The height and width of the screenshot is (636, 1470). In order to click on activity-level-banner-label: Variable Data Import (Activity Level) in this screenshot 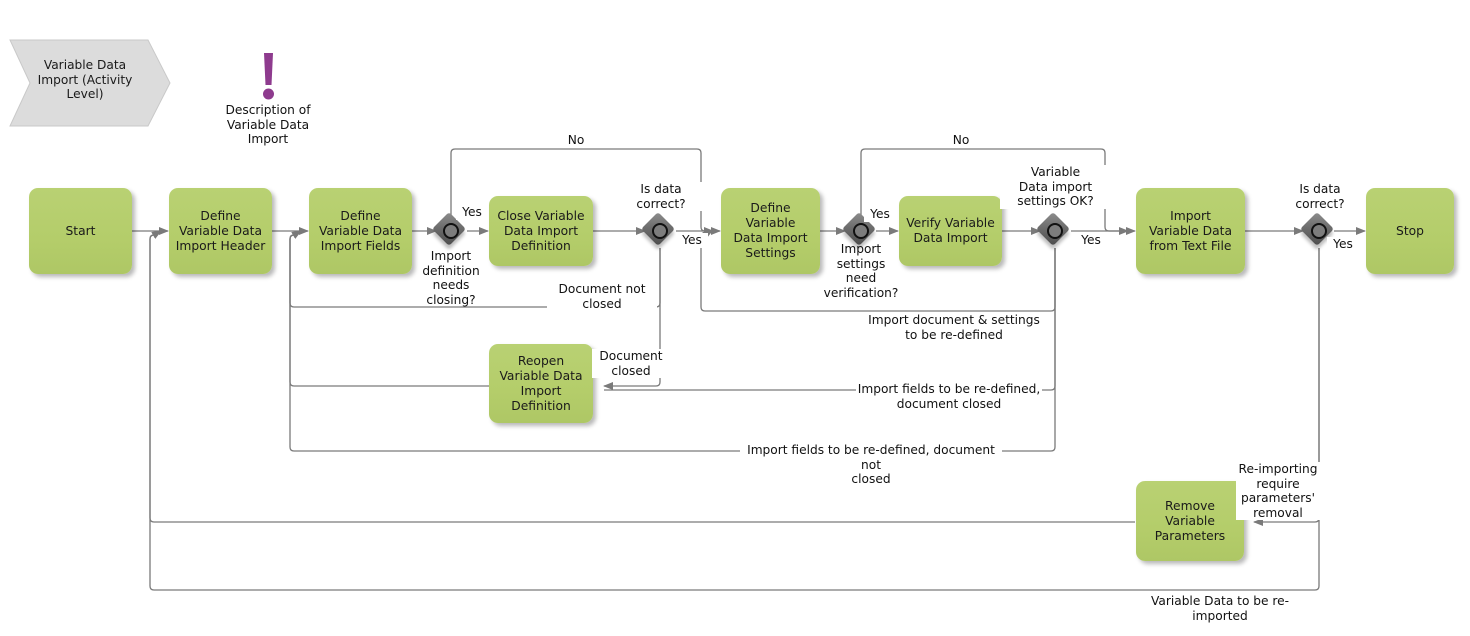, I will do `click(85, 79)`.